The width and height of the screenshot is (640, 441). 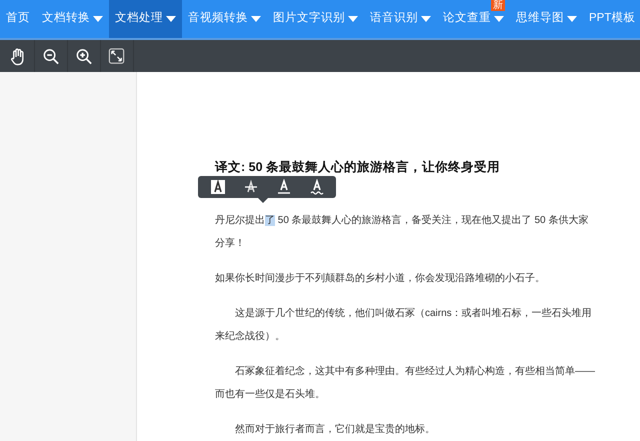 What do you see at coordinates (284, 187) in the screenshot?
I see `underline-icon` at bounding box center [284, 187].